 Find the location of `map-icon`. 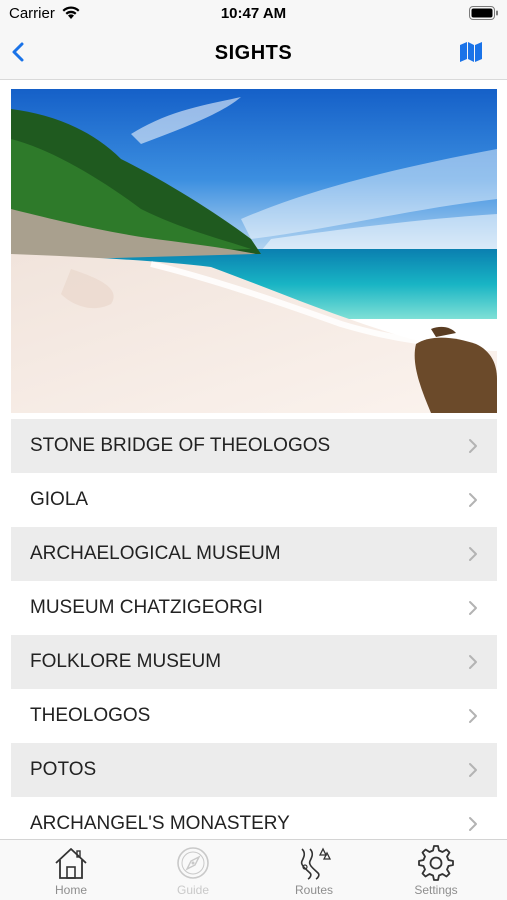

map-icon is located at coordinates (471, 52).